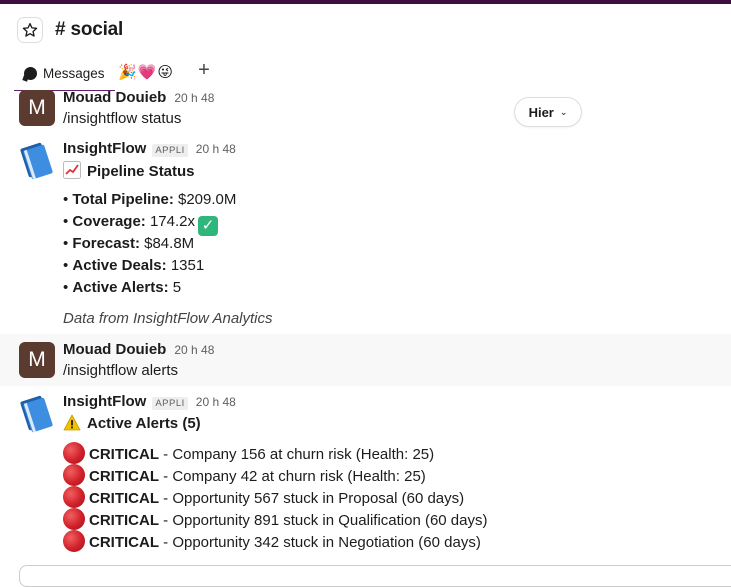 Image resolution: width=731 pixels, height=587 pixels. Describe the element at coordinates (141, 171) in the screenshot. I see `heading-text: Pipeline Status` at that location.